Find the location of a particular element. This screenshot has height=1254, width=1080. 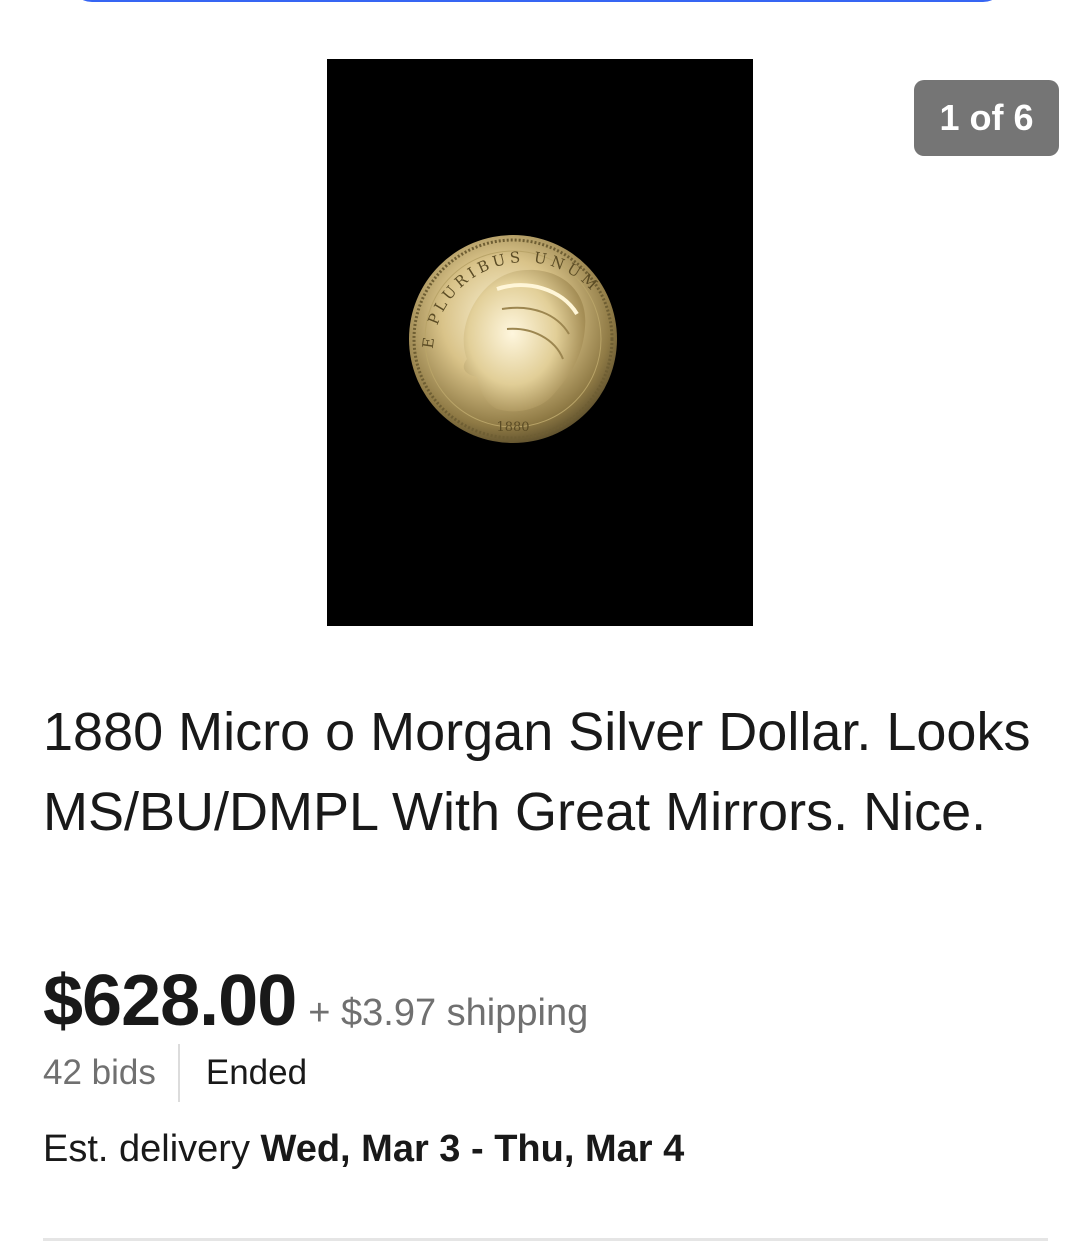

price-row: $628.00 + $3.97 shipping is located at coordinates (315, 1001).